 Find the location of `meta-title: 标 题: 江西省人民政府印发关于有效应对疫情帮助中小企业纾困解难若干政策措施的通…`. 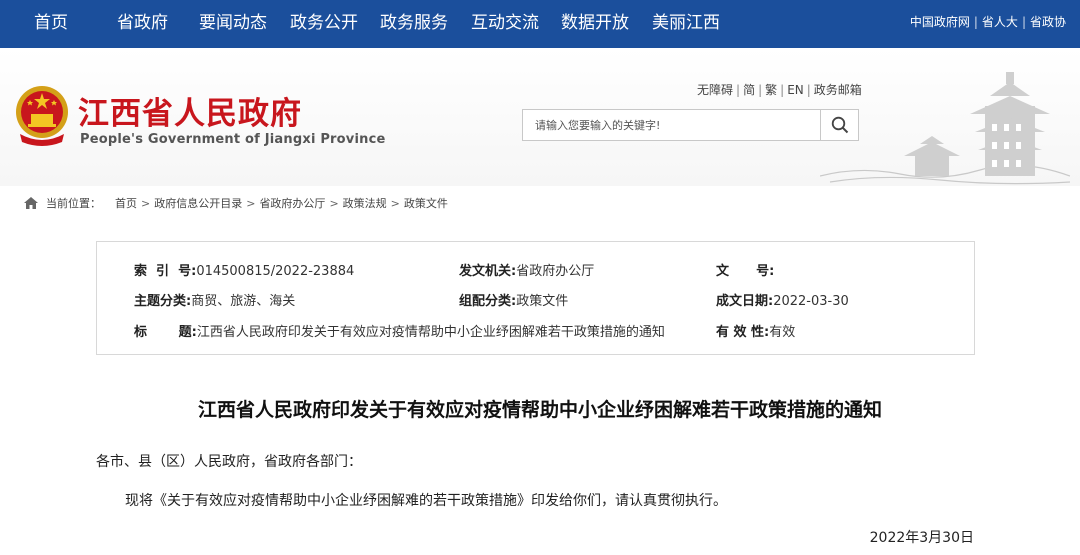

meta-title: 标 题: 江西省人民政府印发关于有效应对疫情帮助中小企业纾困解难若干政策措施的通… is located at coordinates (399, 330).